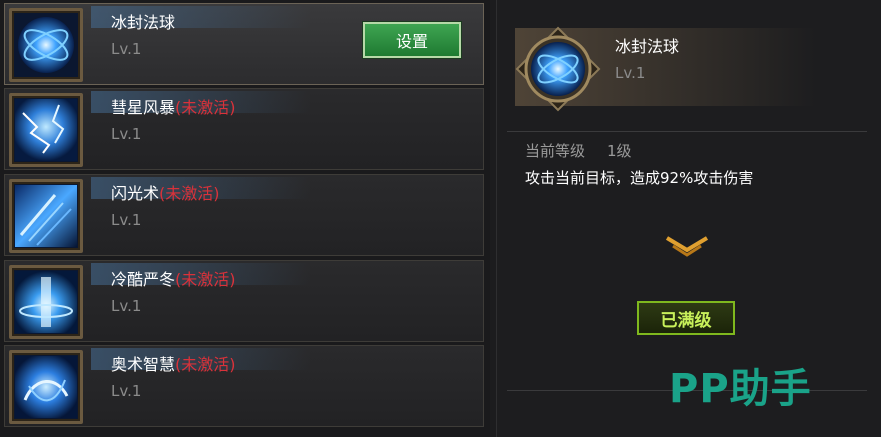  What do you see at coordinates (173, 279) in the screenshot?
I see `skill-name: 冷酷严冬(未激活)` at bounding box center [173, 279].